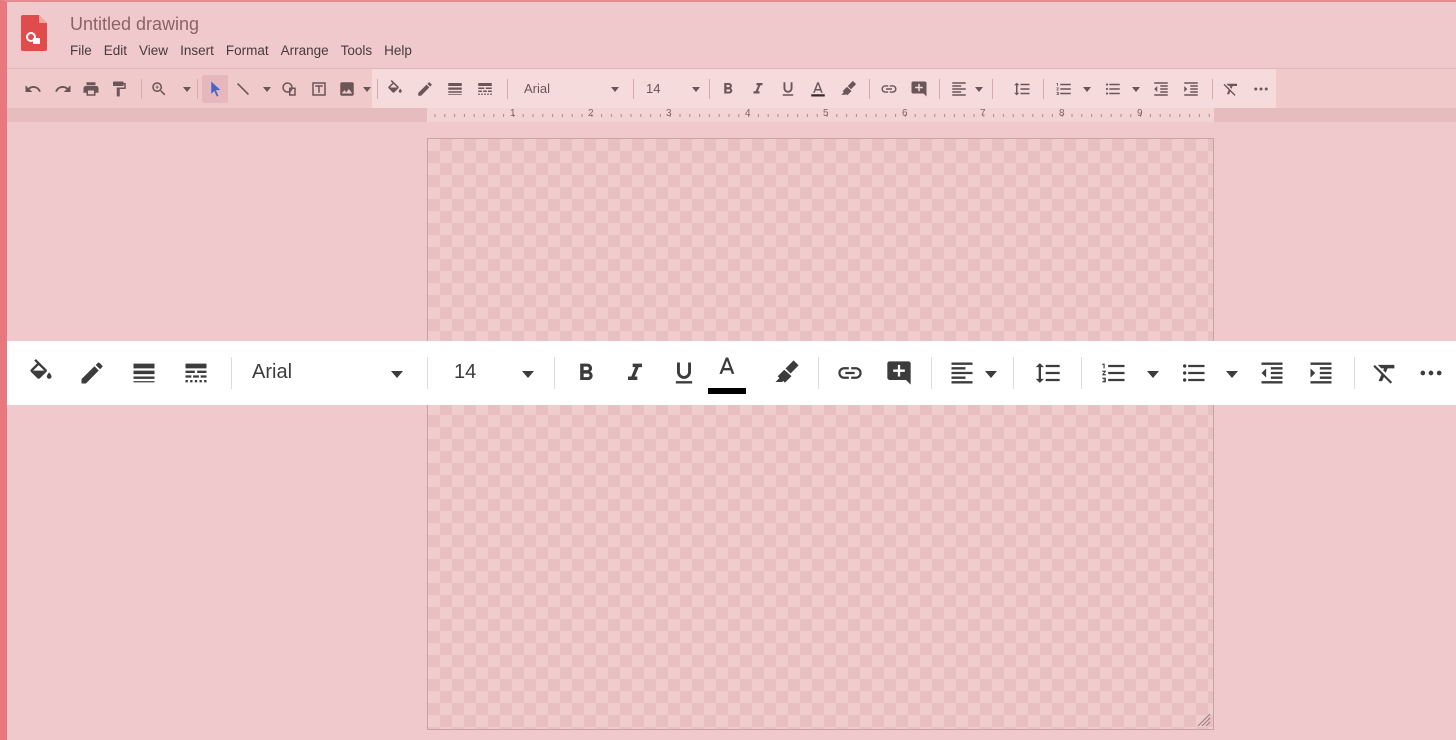 This screenshot has width=1456, height=740. I want to click on numbered-list-button-small, so click(1064, 89).